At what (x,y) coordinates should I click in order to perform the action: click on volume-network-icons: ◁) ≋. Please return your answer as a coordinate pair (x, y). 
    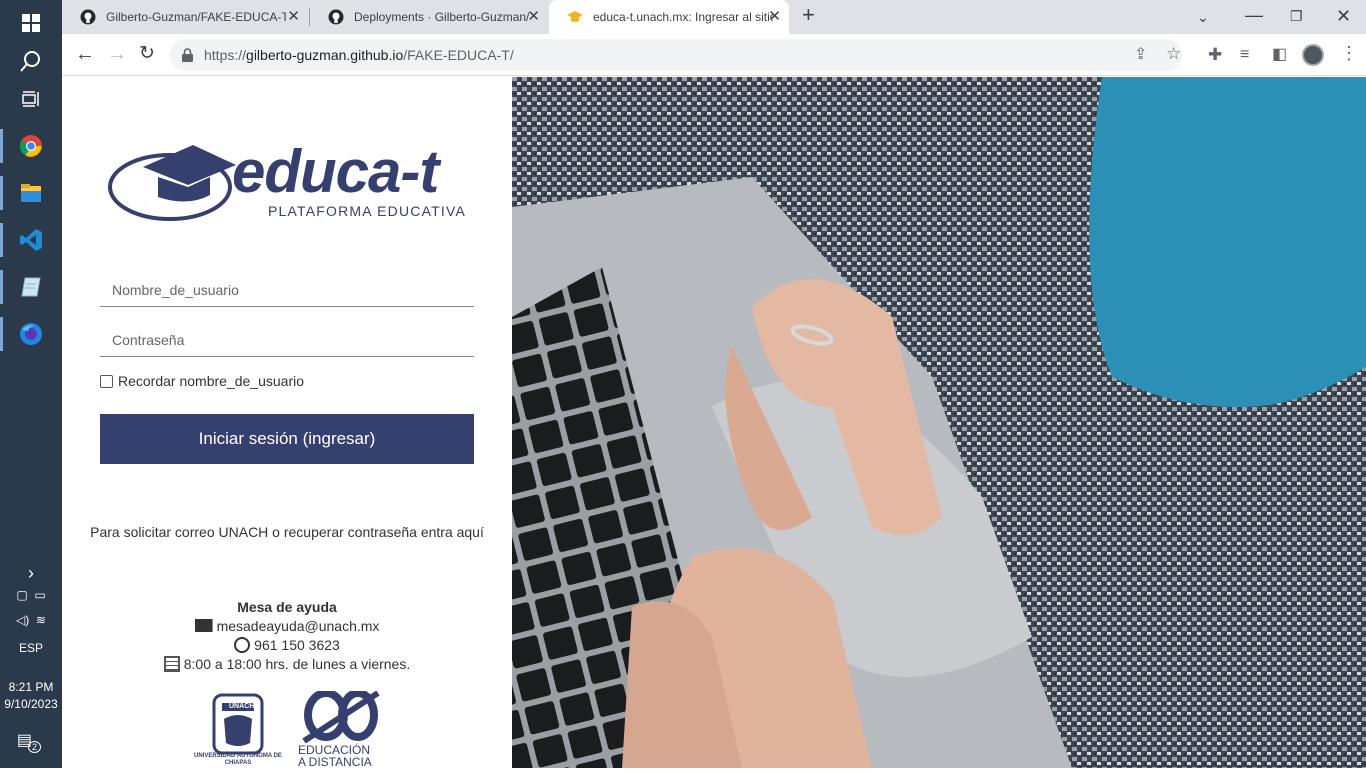
    Looking at the image, I should click on (31, 620).